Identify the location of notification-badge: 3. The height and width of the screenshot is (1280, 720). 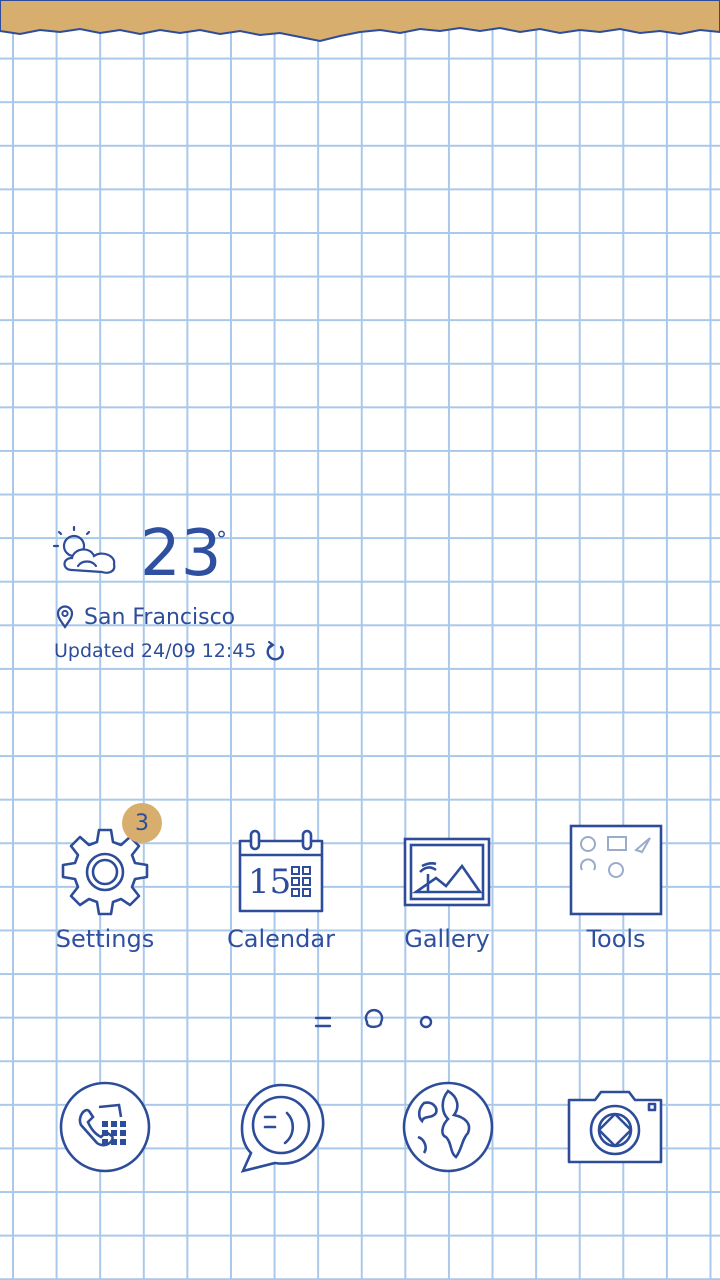
(142, 823).